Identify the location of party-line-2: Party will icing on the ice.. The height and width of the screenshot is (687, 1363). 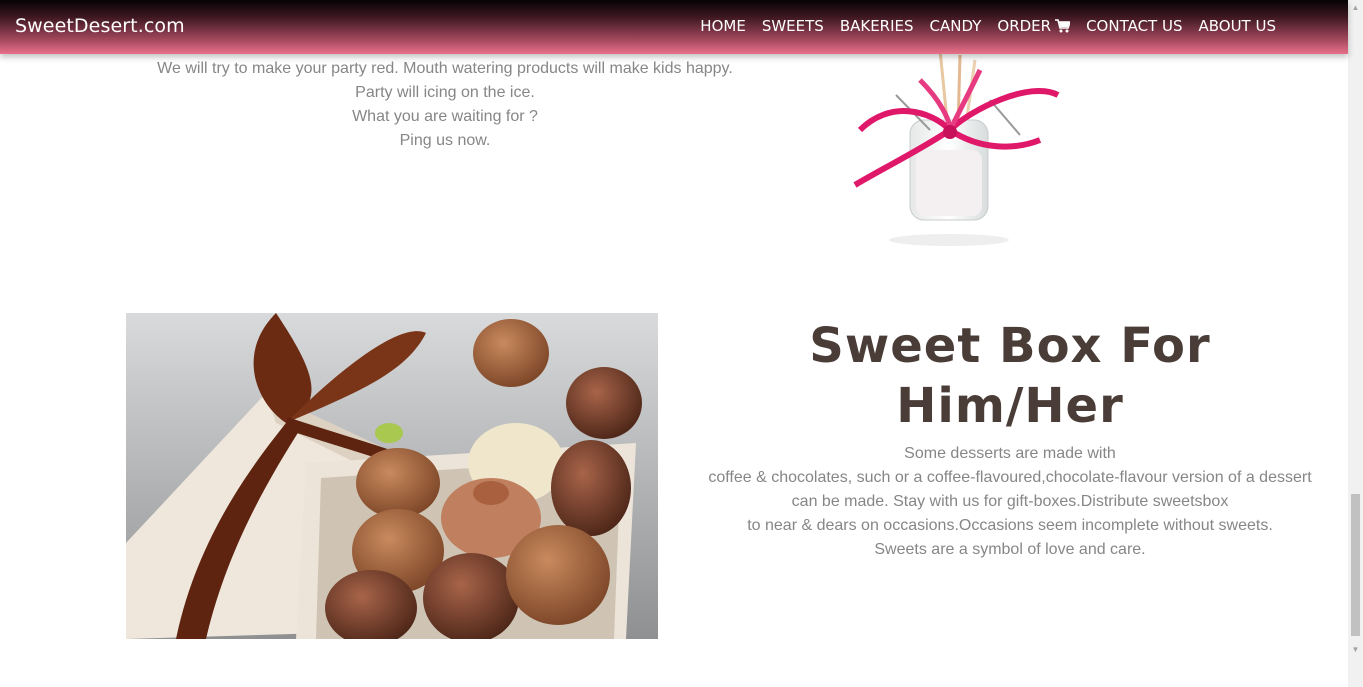
(445, 92).